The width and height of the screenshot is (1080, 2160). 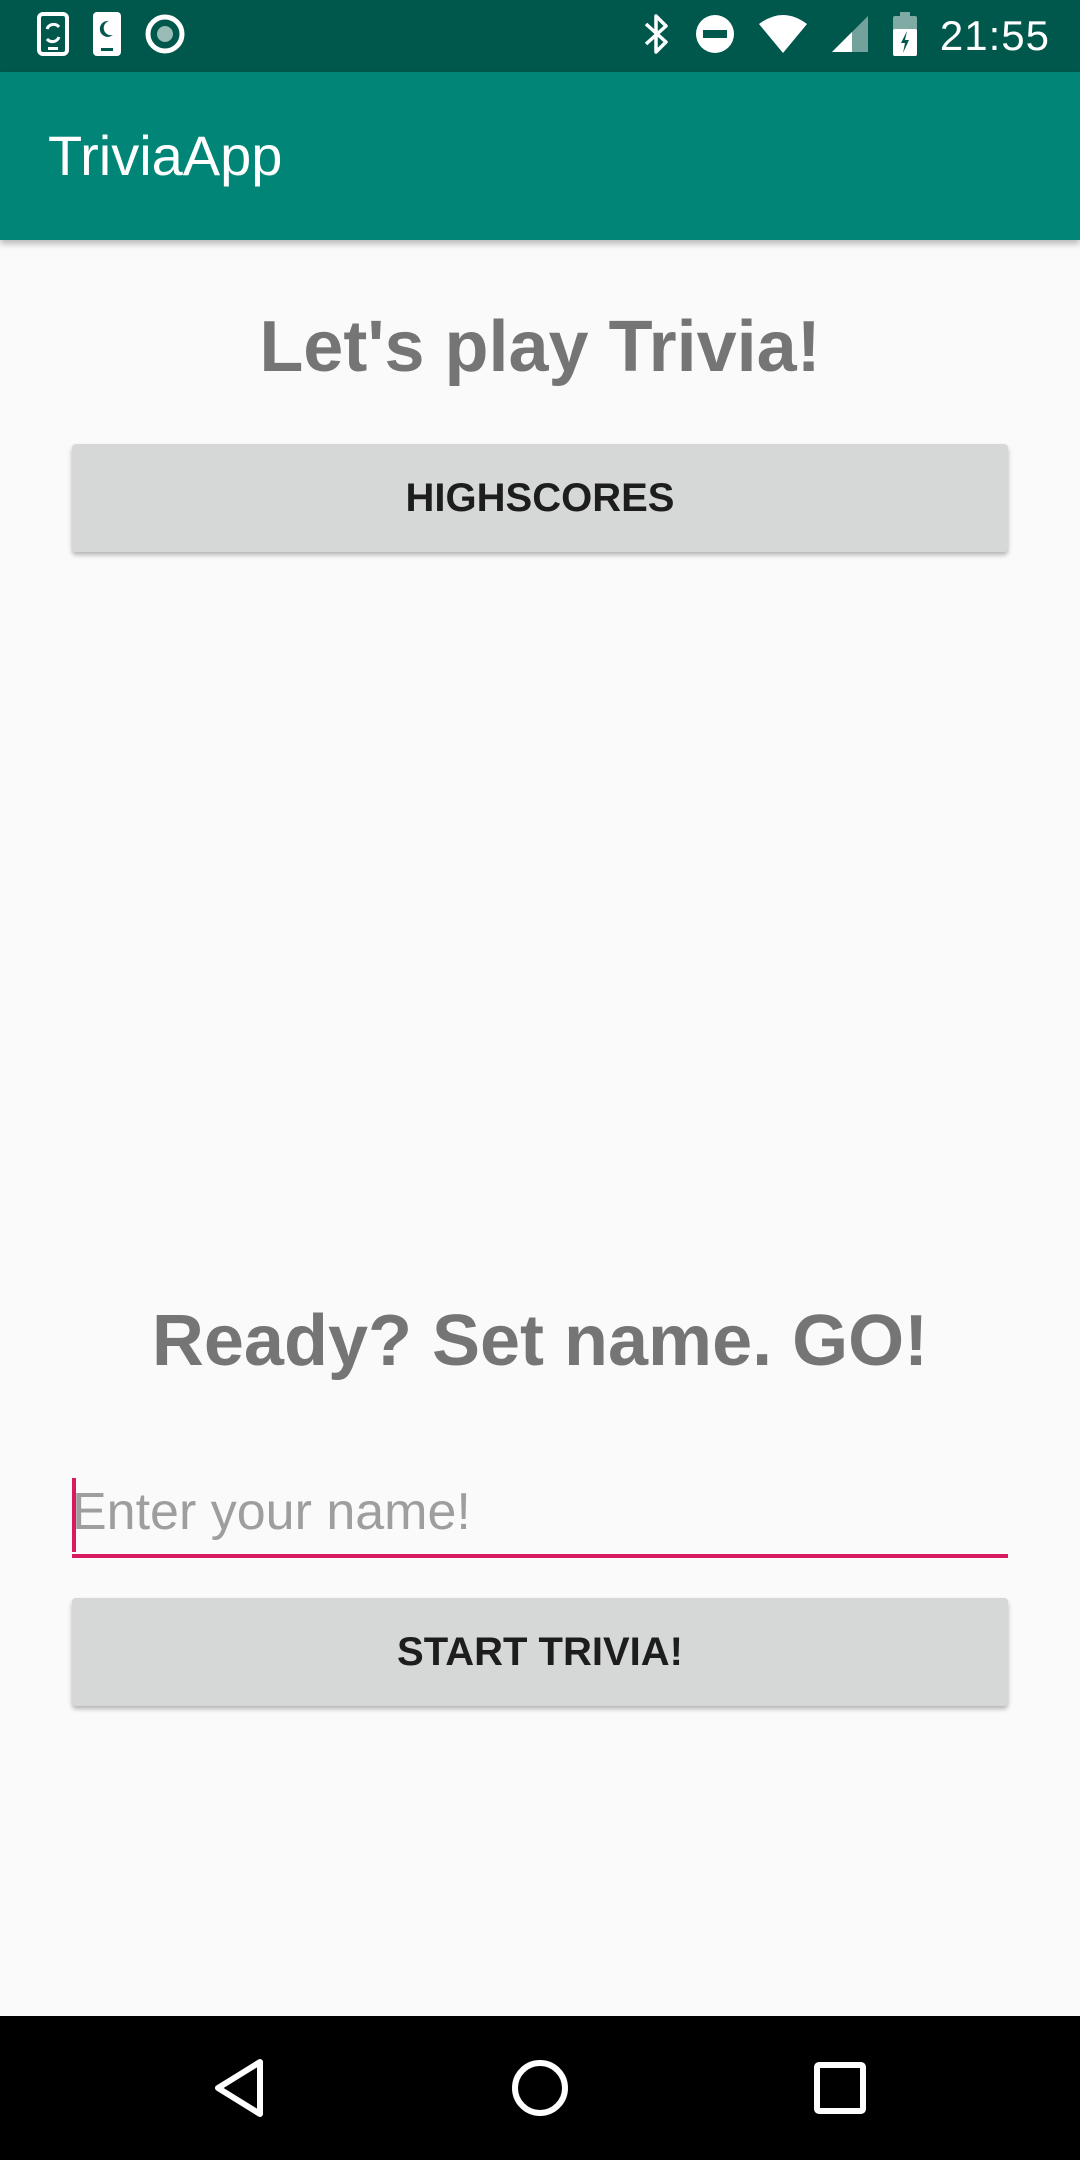 I want to click on battery-icon, so click(x=905, y=36).